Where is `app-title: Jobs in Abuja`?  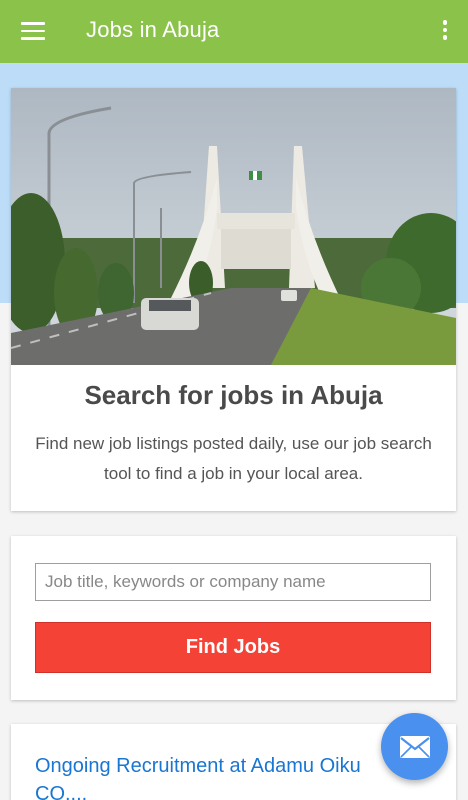 app-title: Jobs in Abuja is located at coordinates (153, 29).